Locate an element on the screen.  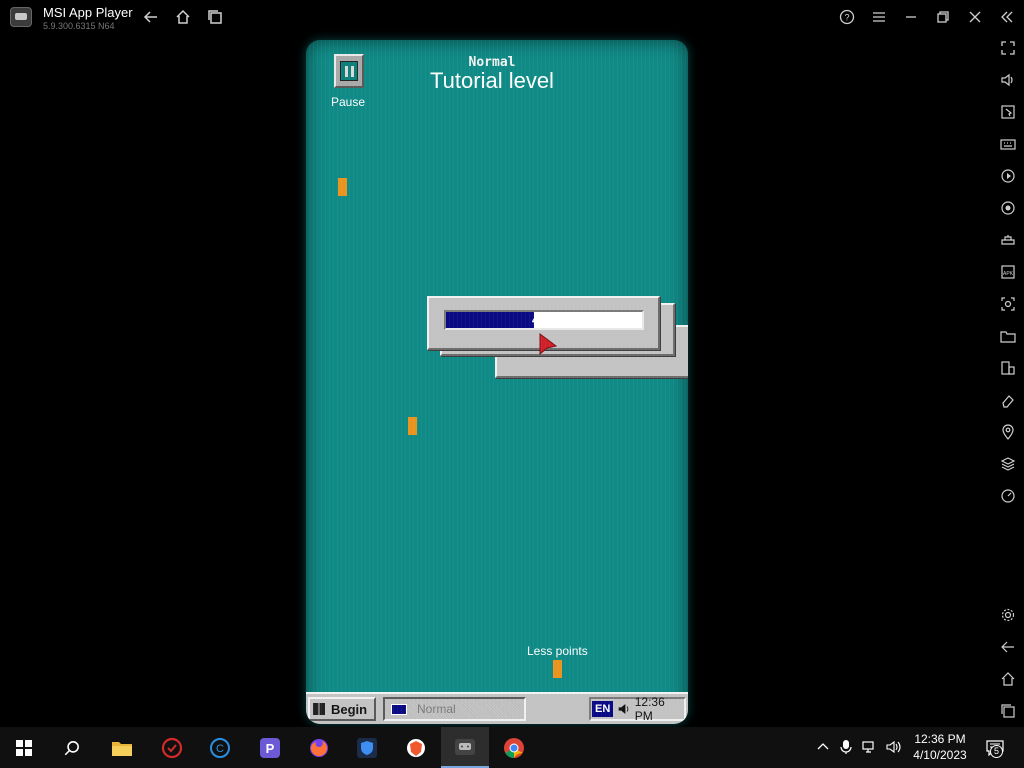
vpn-shield-icon is located at coordinates (367, 747).